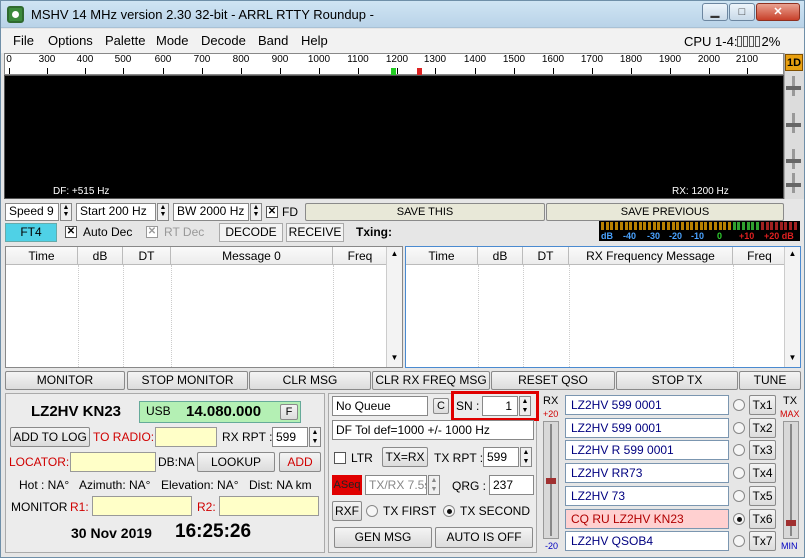  What do you see at coordinates (290, 437) in the screenshot?
I see `rx-rpt-field: 599` at bounding box center [290, 437].